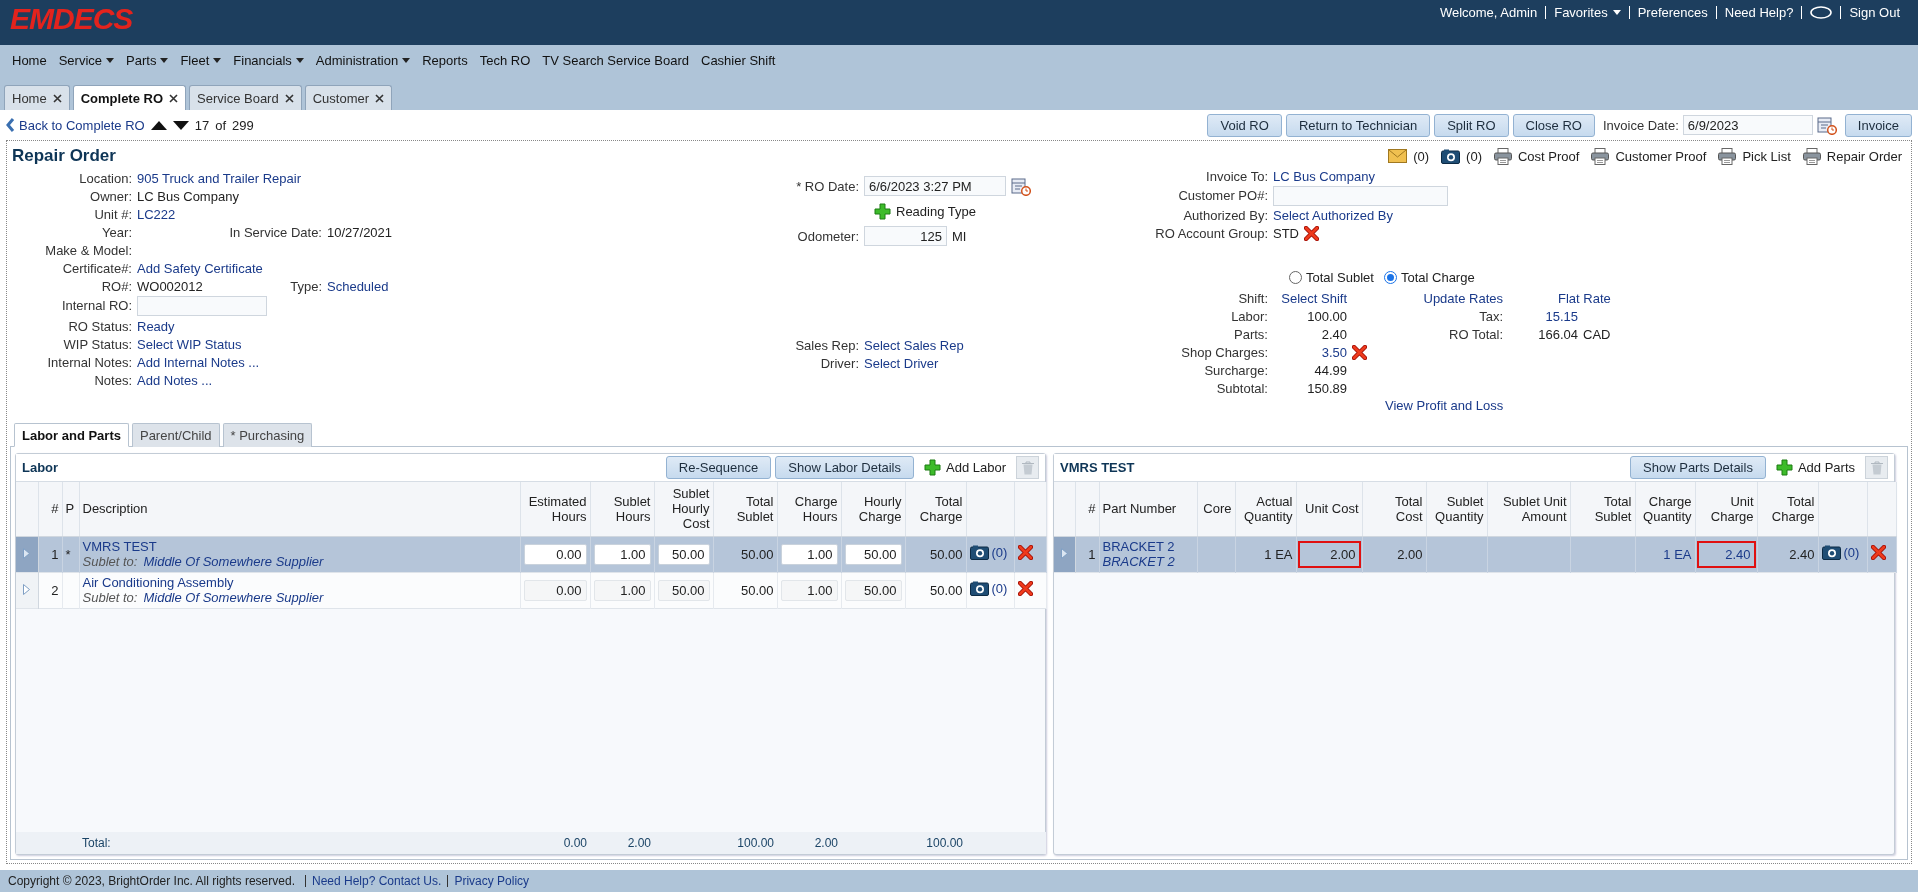  I want to click on toolbar-button: Show Labor Details, so click(844, 467).